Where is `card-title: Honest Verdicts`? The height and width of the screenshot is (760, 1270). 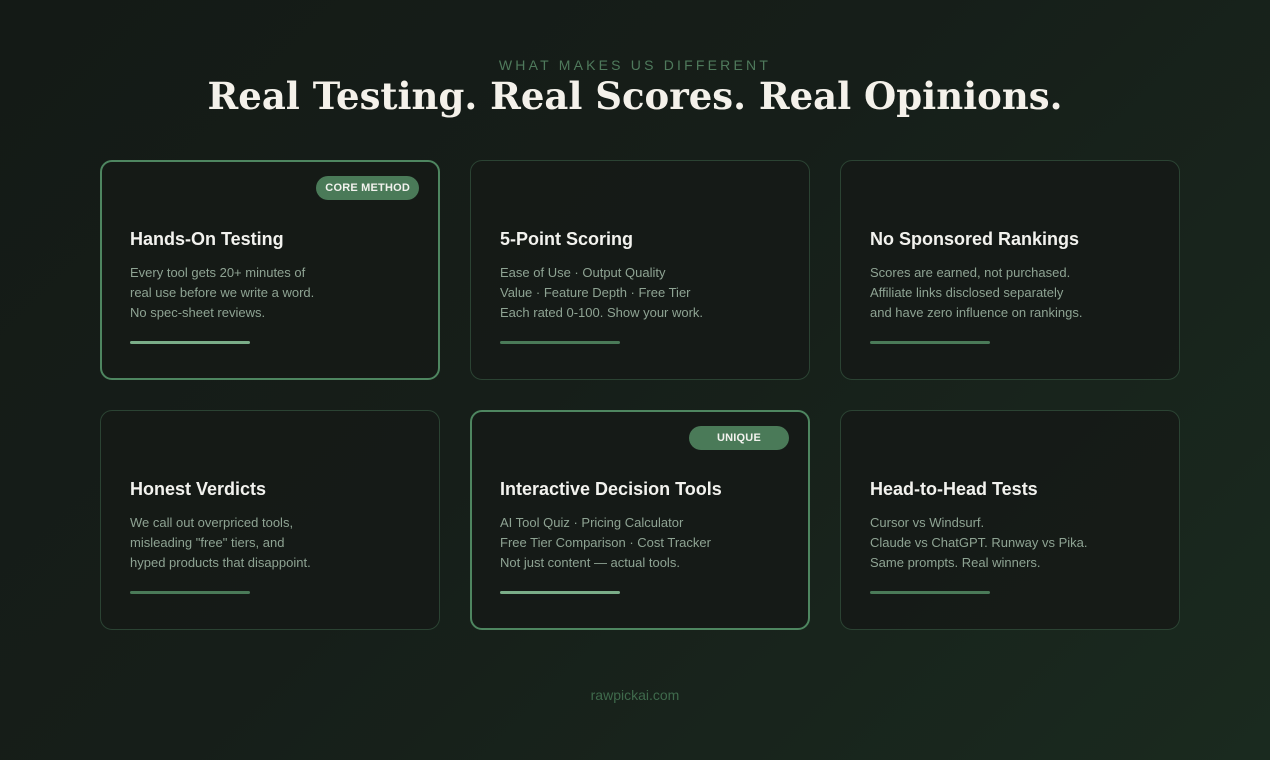 card-title: Honest Verdicts is located at coordinates (198, 489).